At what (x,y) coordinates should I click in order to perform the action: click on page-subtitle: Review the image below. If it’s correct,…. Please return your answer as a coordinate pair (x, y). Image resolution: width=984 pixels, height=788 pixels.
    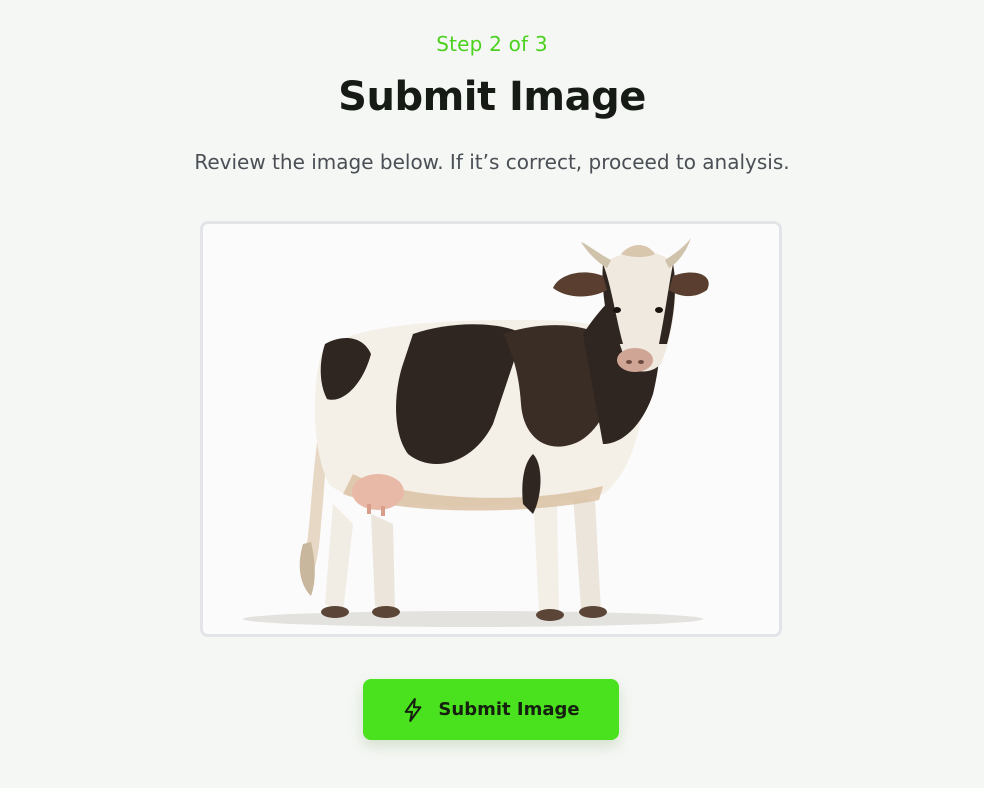
    Looking at the image, I should click on (492, 162).